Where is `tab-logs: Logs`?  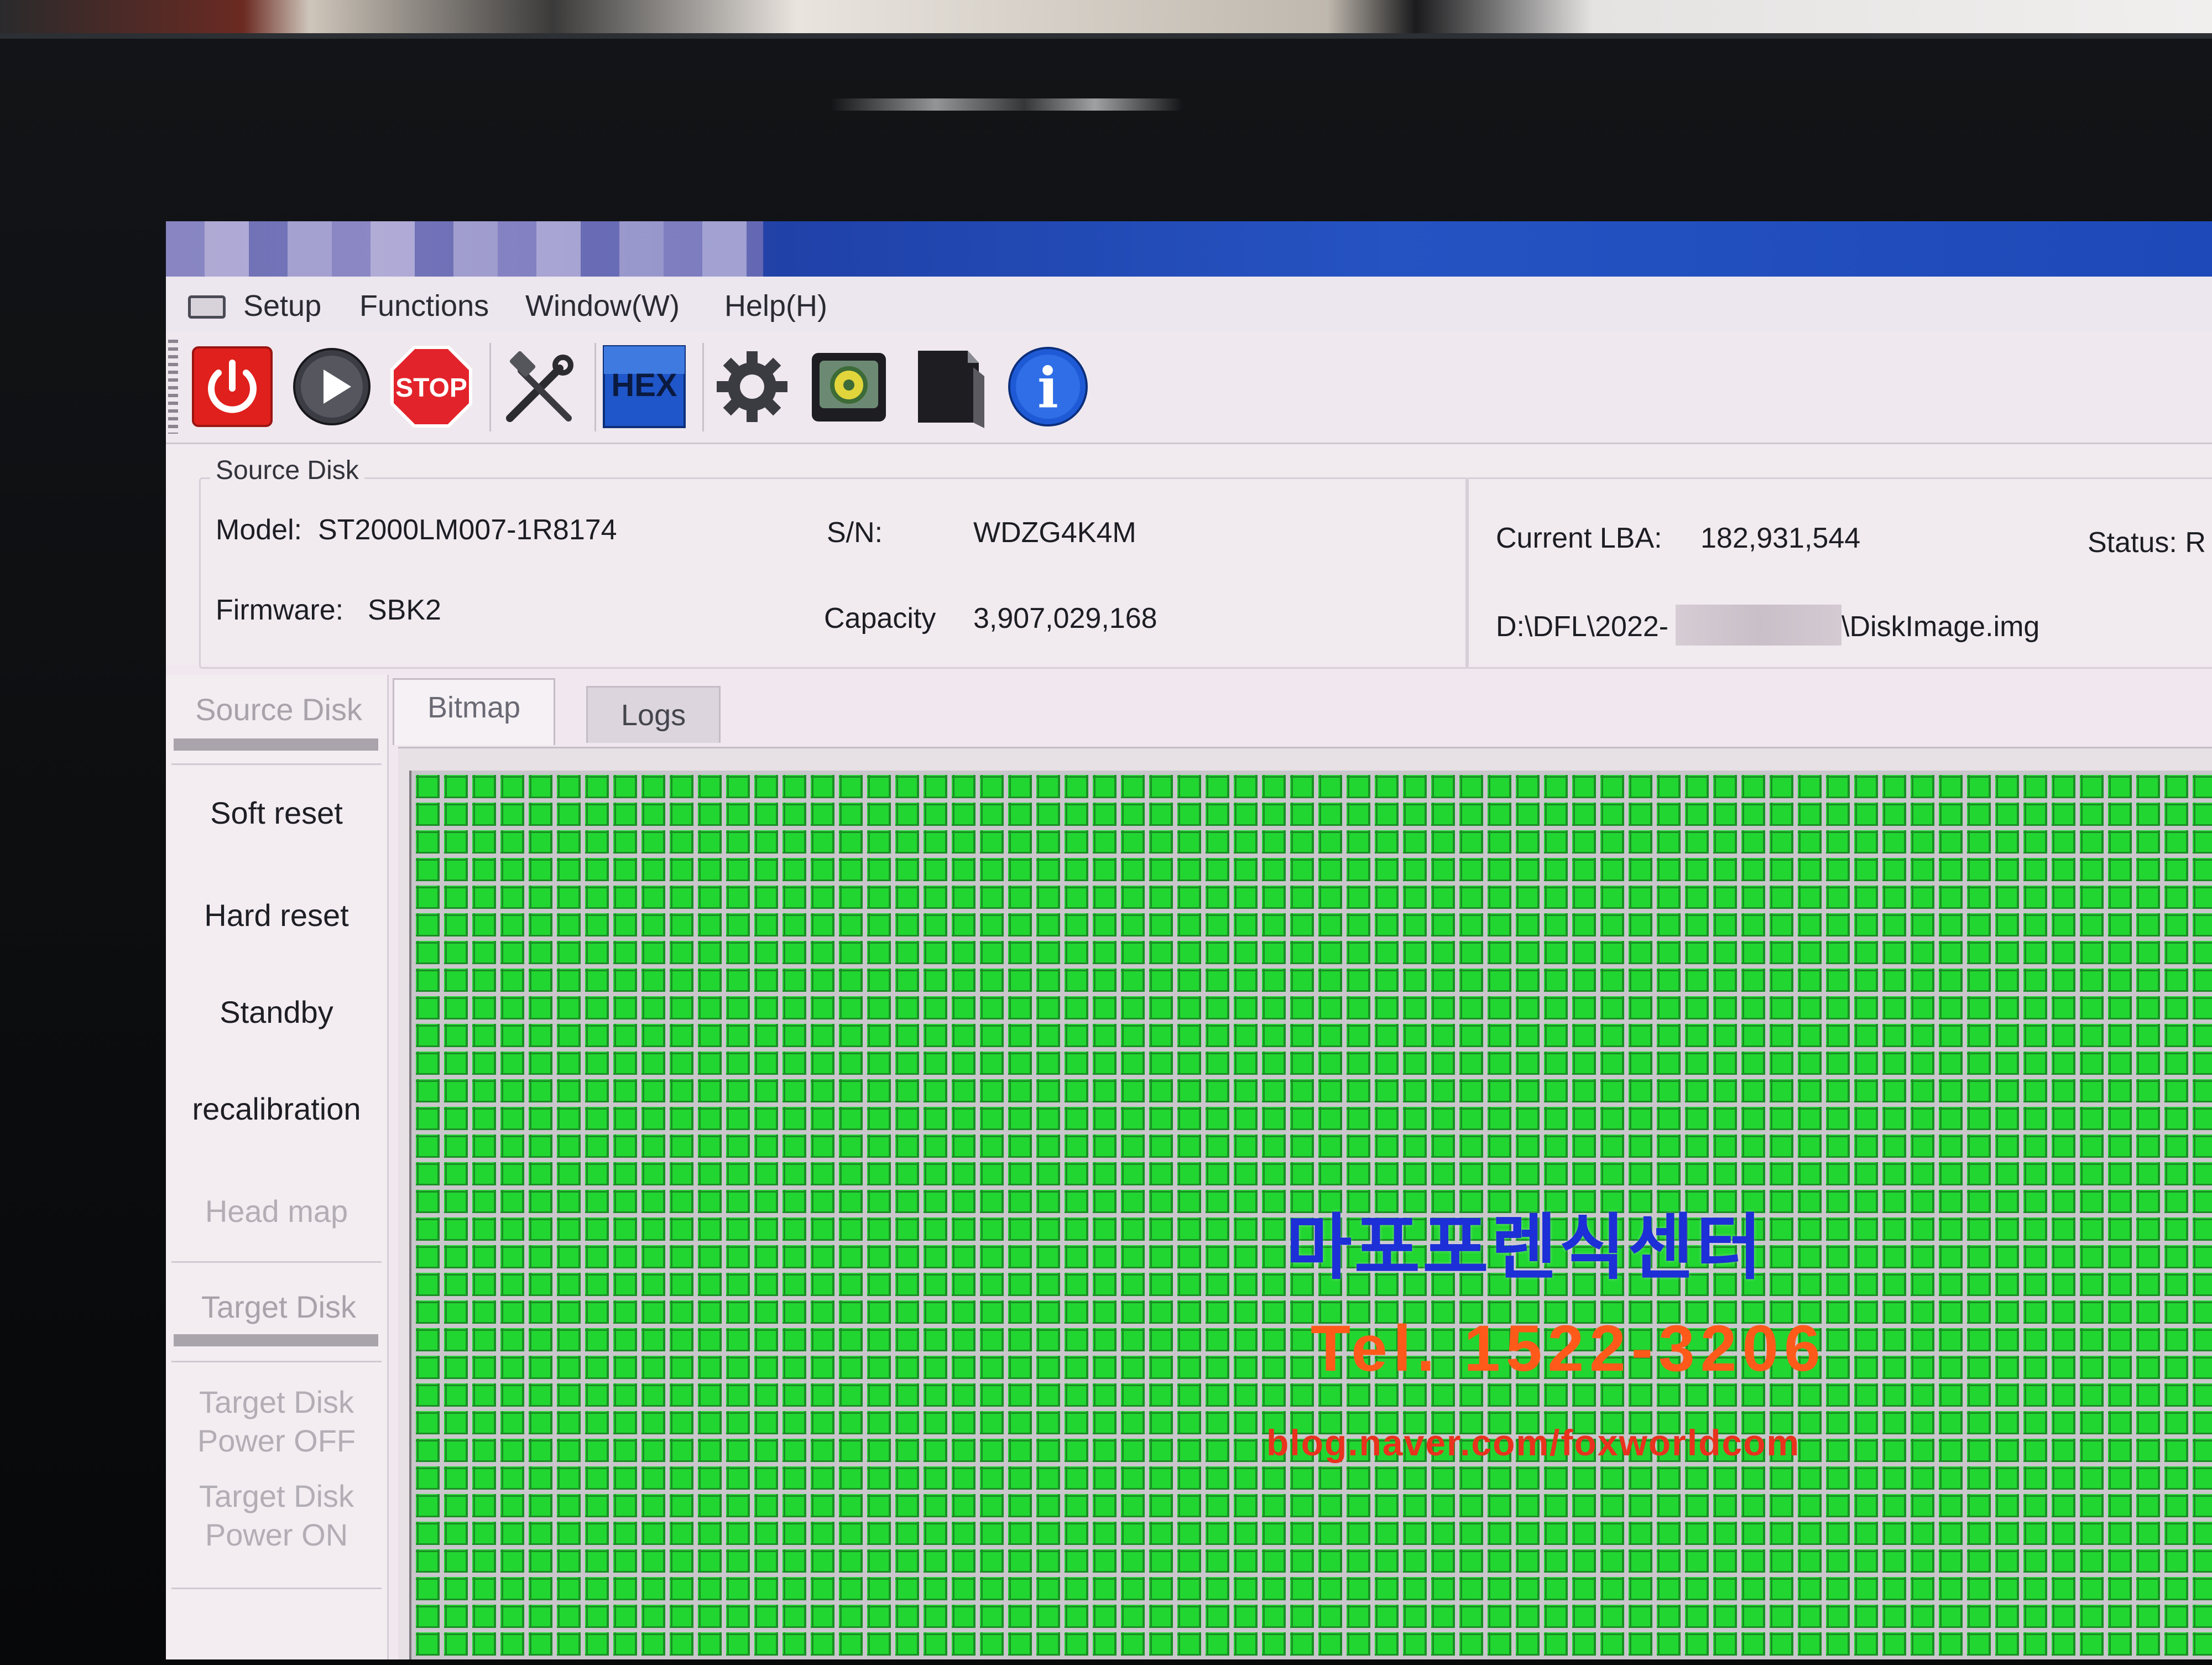
tab-logs: Logs is located at coordinates (654, 714).